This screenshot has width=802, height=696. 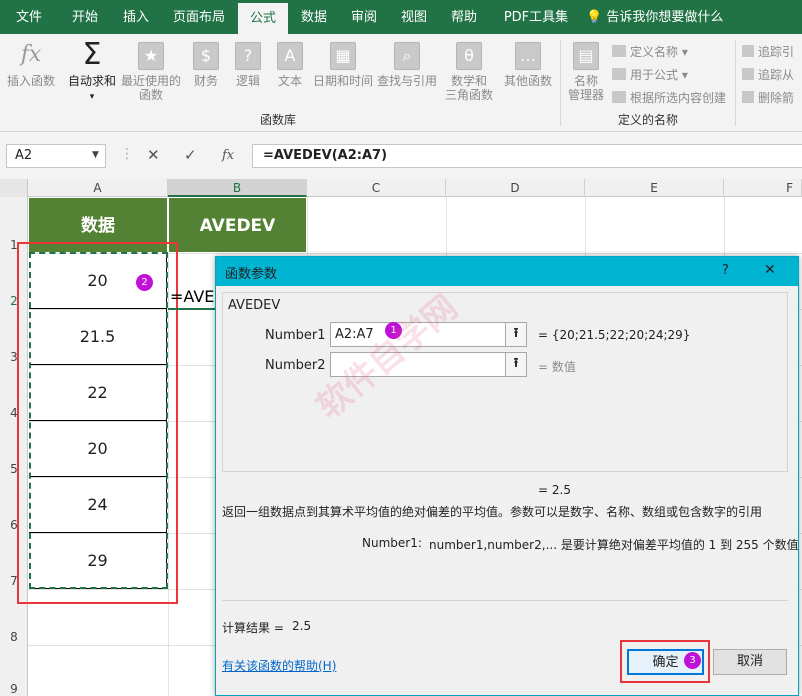 What do you see at coordinates (768, 97) in the screenshot?
I see `remove-arrows-button: 删除箭` at bounding box center [768, 97].